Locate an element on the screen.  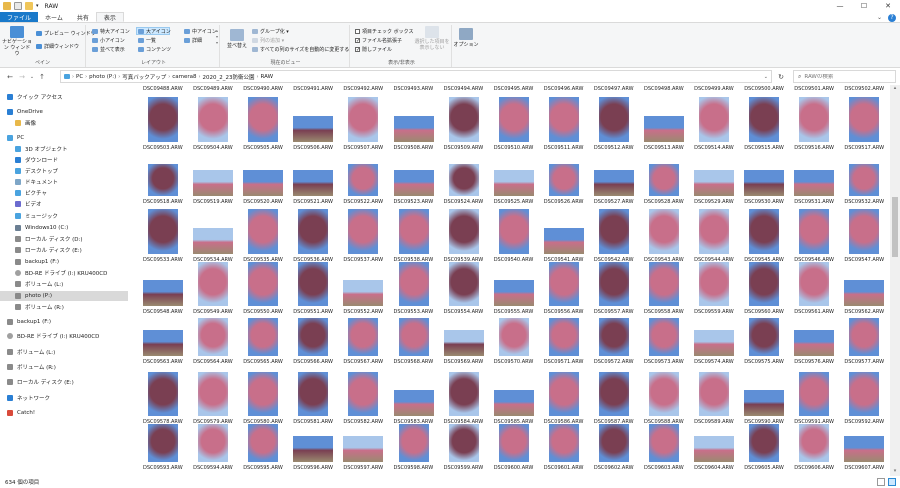
file-name: DSC09548.ARW is located at coordinates (163, 312).